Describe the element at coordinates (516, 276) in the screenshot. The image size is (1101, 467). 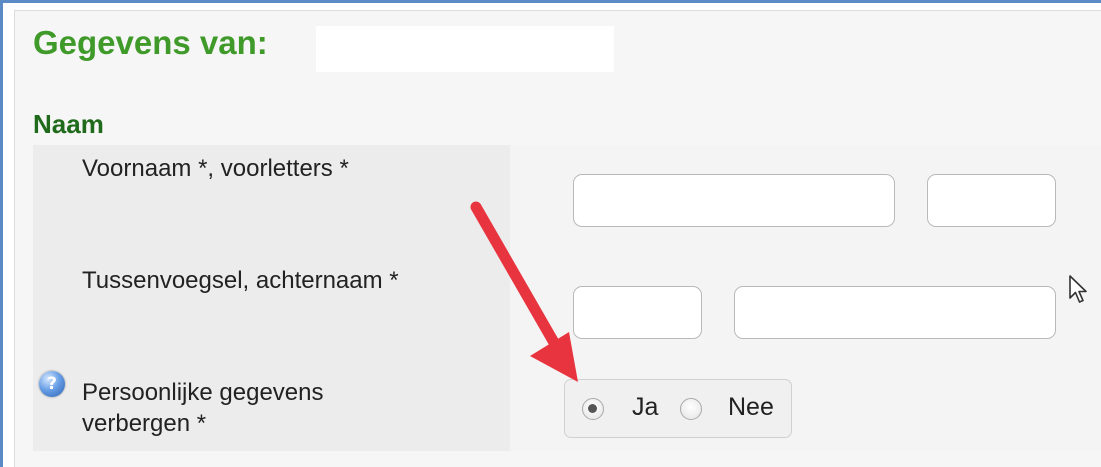
I see `arrow-shaft` at that location.